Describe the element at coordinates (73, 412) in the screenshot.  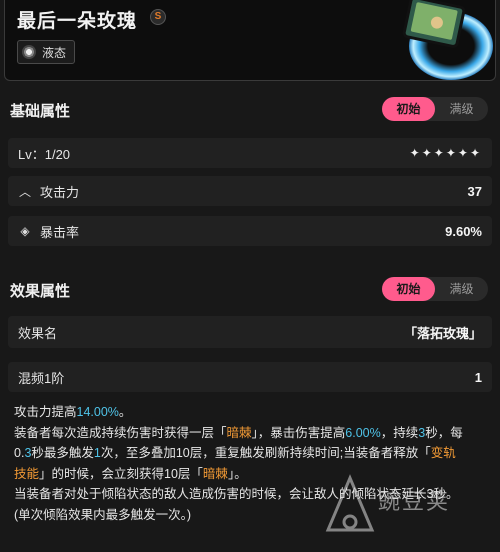
I see `desc-line: 攻击力提高14.00%。` at that location.